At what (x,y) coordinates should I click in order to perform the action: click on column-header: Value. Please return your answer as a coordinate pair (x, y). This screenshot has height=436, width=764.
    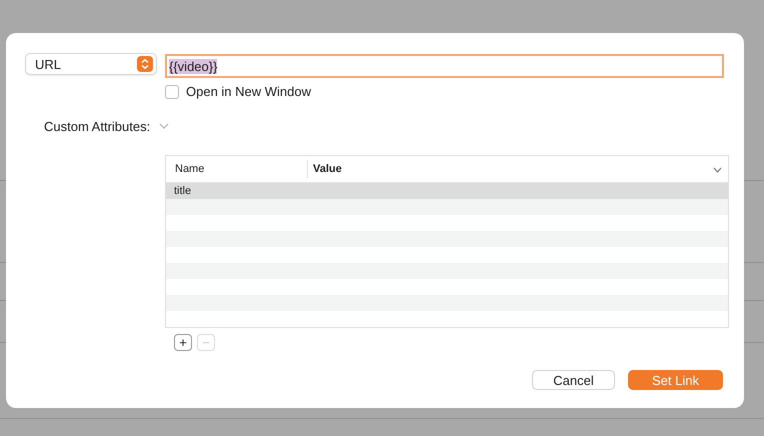
    Looking at the image, I should click on (325, 169).